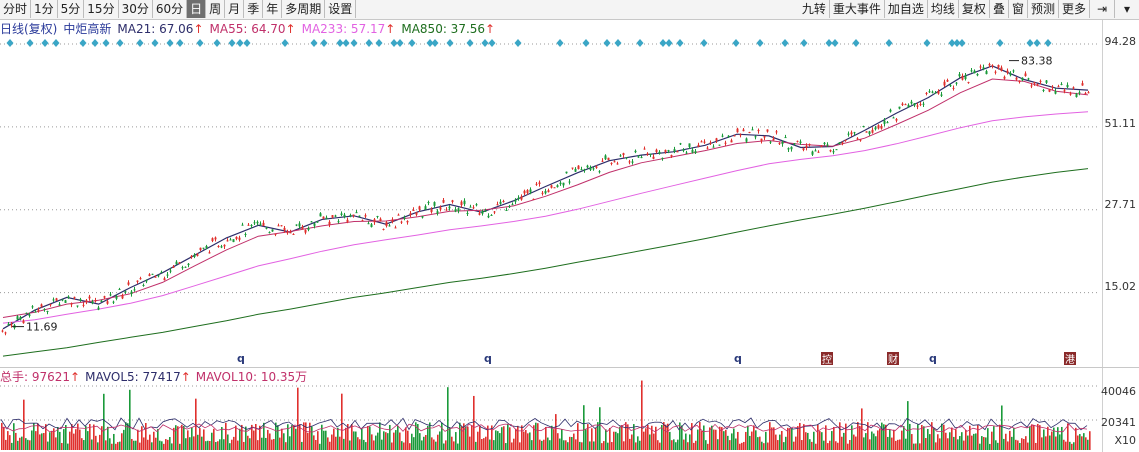 This screenshot has height=452, width=1139. Describe the element at coordinates (893, 359) in the screenshot. I see `event-badge-label: 财` at that location.